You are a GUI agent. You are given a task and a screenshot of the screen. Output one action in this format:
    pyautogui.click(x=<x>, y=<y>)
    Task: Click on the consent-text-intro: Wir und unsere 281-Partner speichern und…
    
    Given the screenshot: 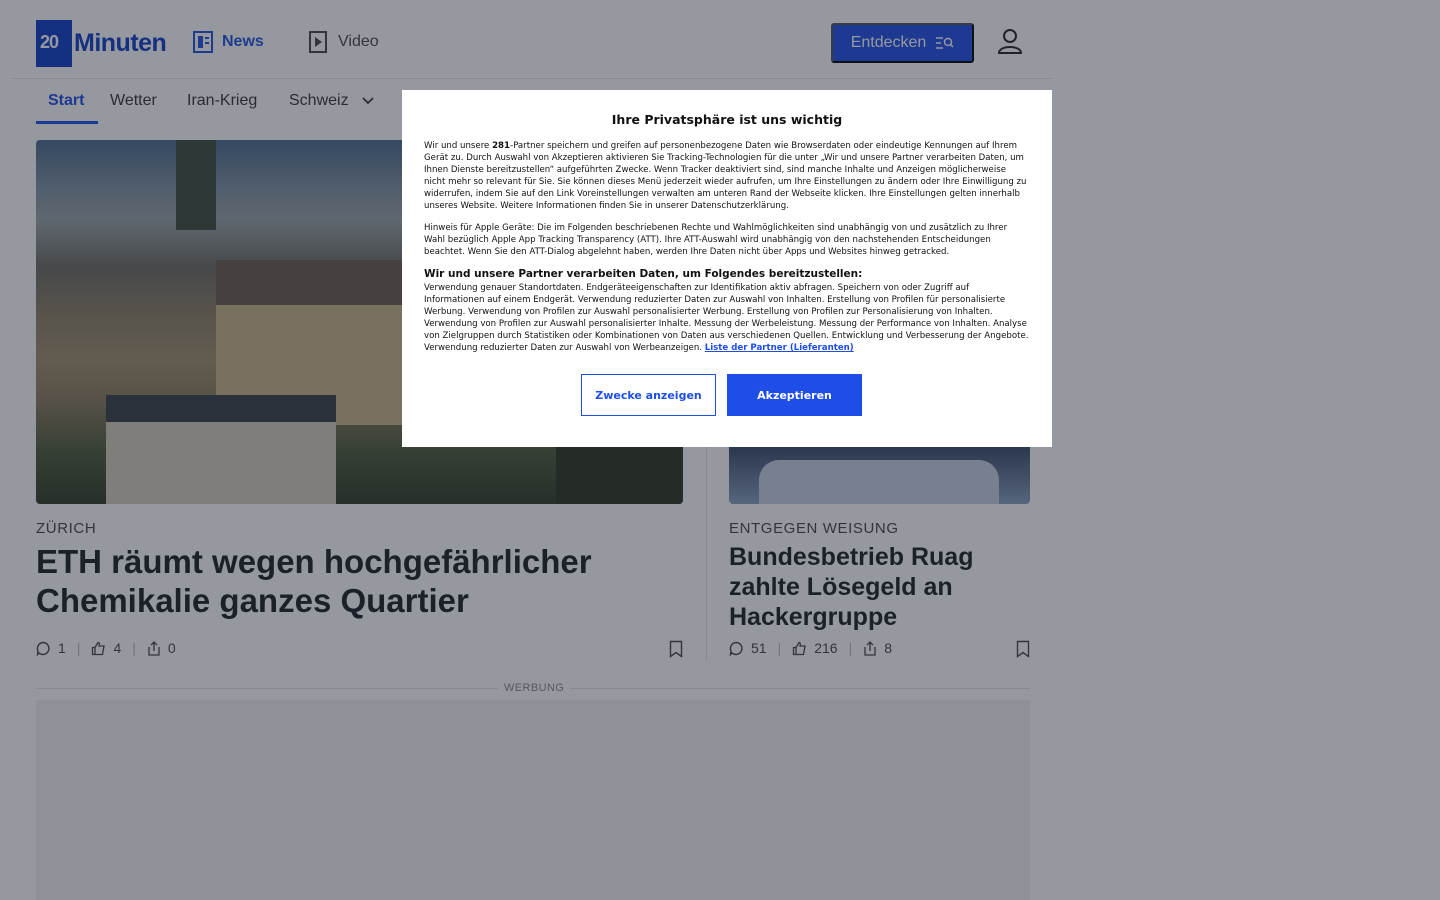 What is the action you would take?
    pyautogui.click(x=725, y=176)
    